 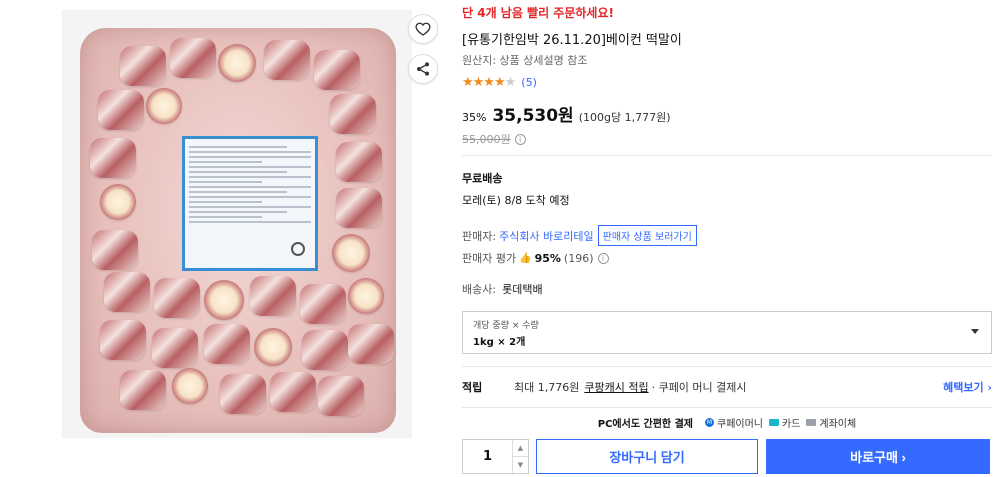 I want to click on seller-label: 판매자:, so click(x=479, y=236).